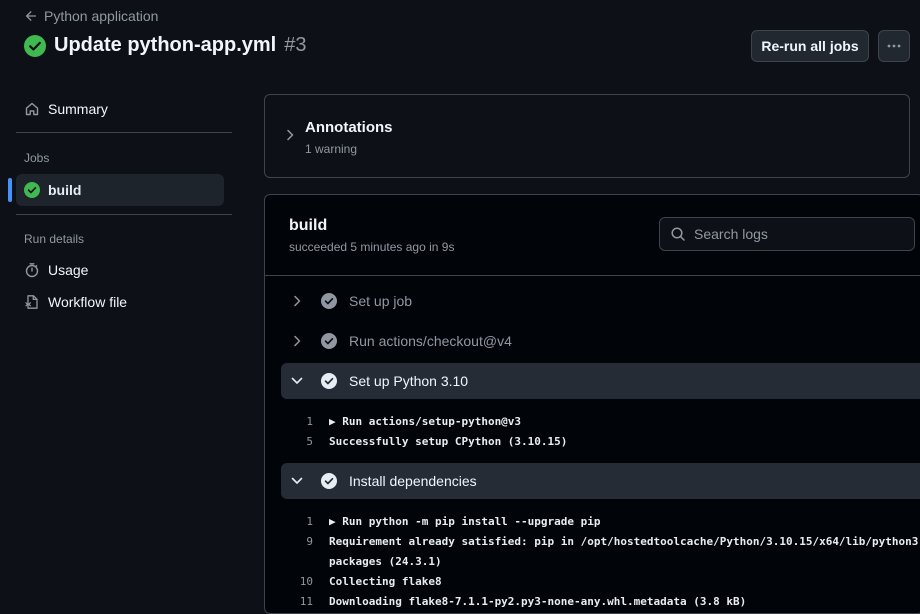 This screenshot has width=920, height=614. I want to click on annotations-title: Annotations, so click(349, 127).